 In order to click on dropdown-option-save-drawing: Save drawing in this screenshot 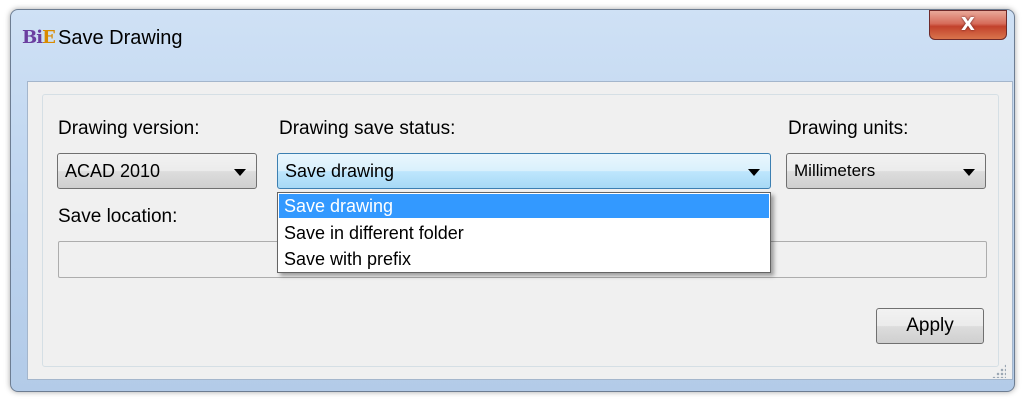, I will do `click(524, 206)`.